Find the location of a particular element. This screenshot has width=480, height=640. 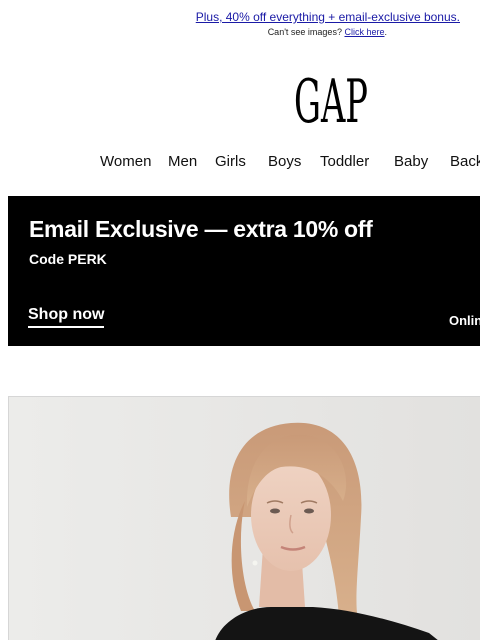

banner-title: Email Exclusive — extra 10% off is located at coordinates (201, 229).